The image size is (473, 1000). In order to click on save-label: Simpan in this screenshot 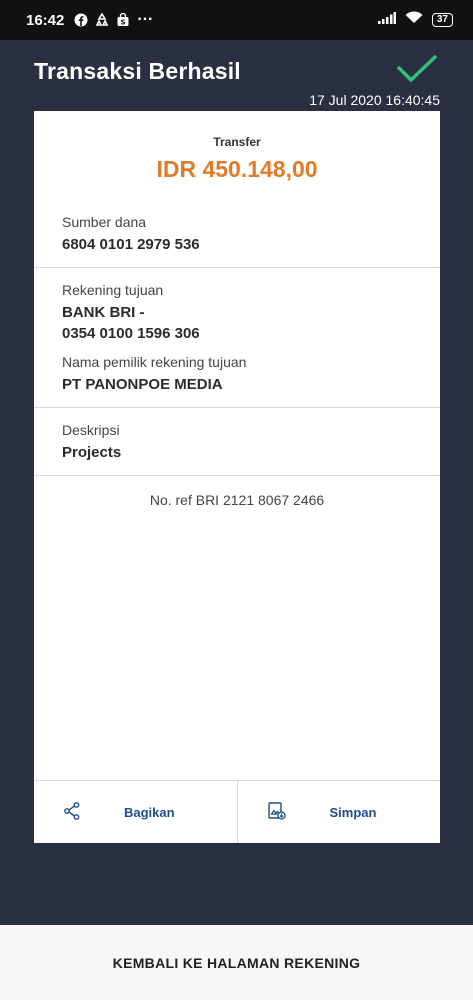, I will do `click(353, 812)`.